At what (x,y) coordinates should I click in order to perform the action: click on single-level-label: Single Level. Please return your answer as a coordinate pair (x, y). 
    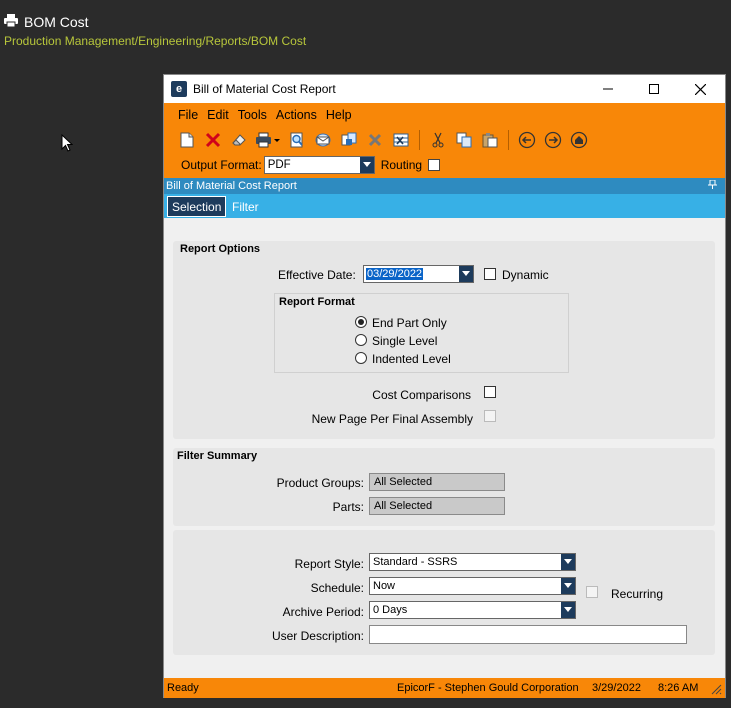
    Looking at the image, I should click on (405, 341).